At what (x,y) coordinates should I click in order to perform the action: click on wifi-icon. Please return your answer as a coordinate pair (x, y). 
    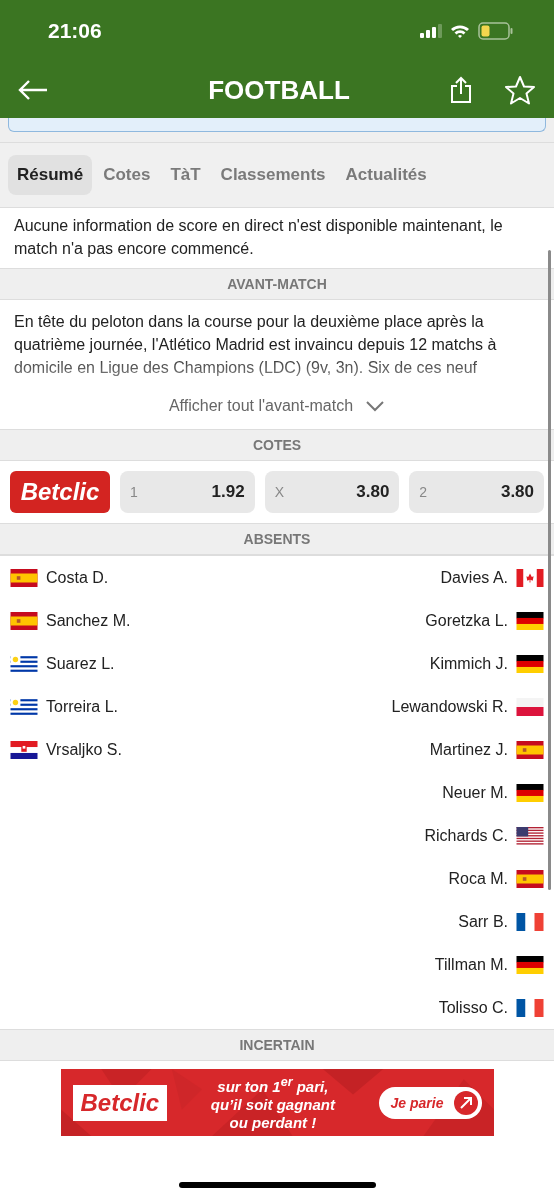
    Looking at the image, I should click on (460, 31).